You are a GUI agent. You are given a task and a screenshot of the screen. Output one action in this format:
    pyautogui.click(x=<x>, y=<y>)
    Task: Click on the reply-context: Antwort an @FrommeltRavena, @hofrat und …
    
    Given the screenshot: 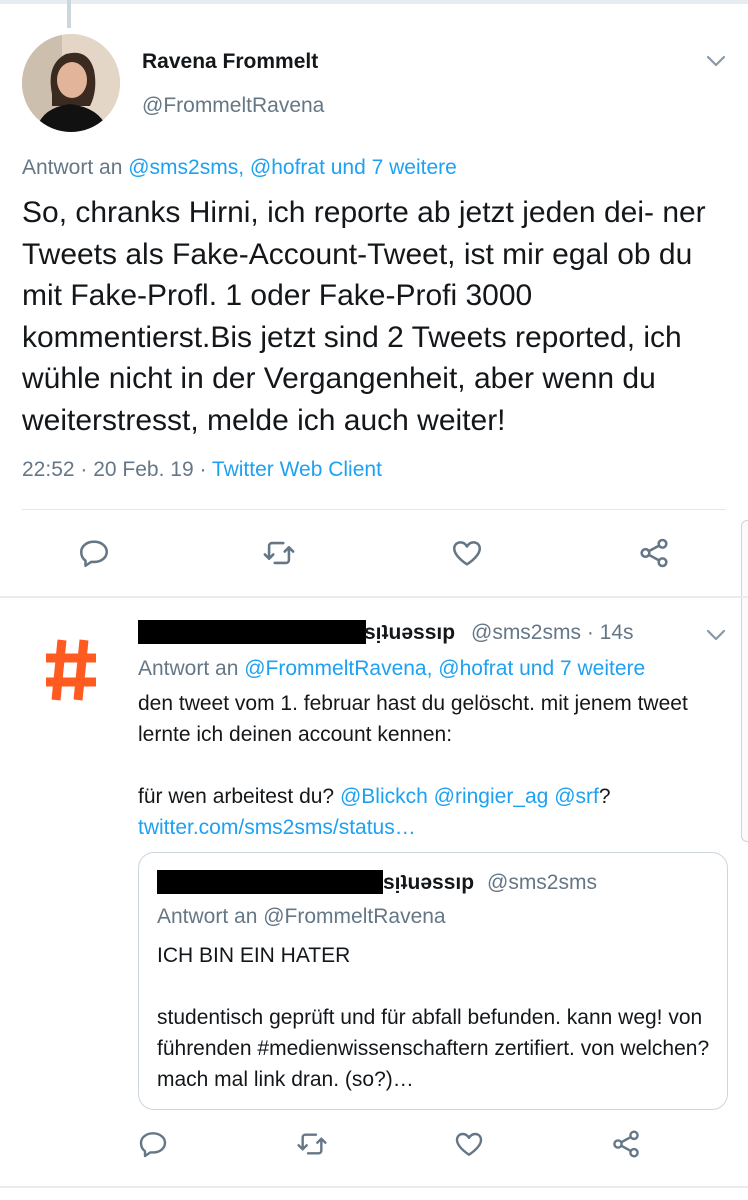 What is the action you would take?
    pyautogui.click(x=391, y=669)
    